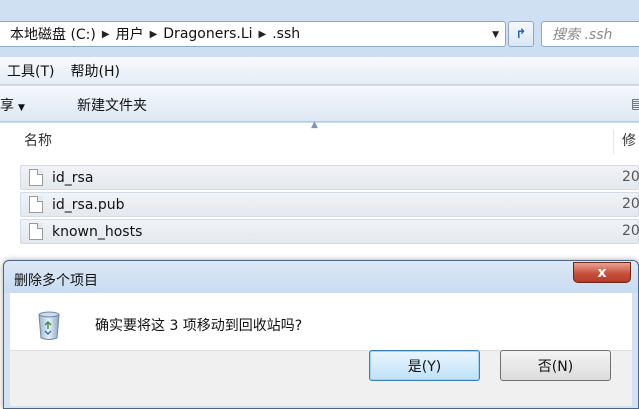 The width and height of the screenshot is (639, 409). I want to click on close-icon: x, so click(602, 272).